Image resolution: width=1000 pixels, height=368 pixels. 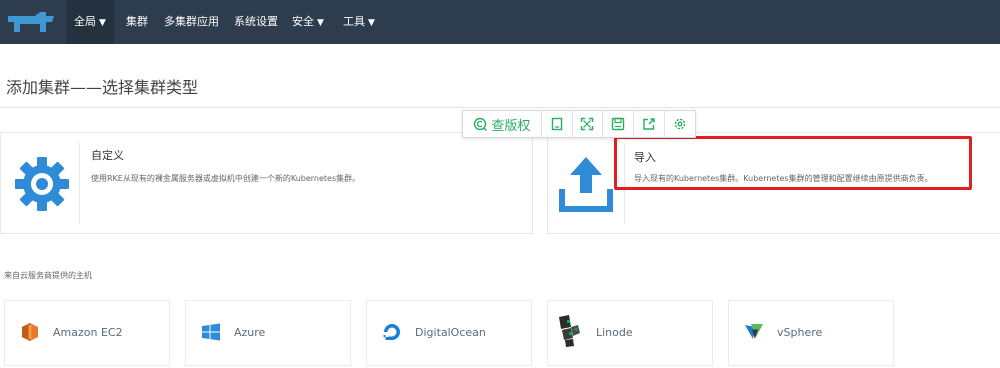 What do you see at coordinates (211, 332) in the screenshot?
I see `azure-icon` at bounding box center [211, 332].